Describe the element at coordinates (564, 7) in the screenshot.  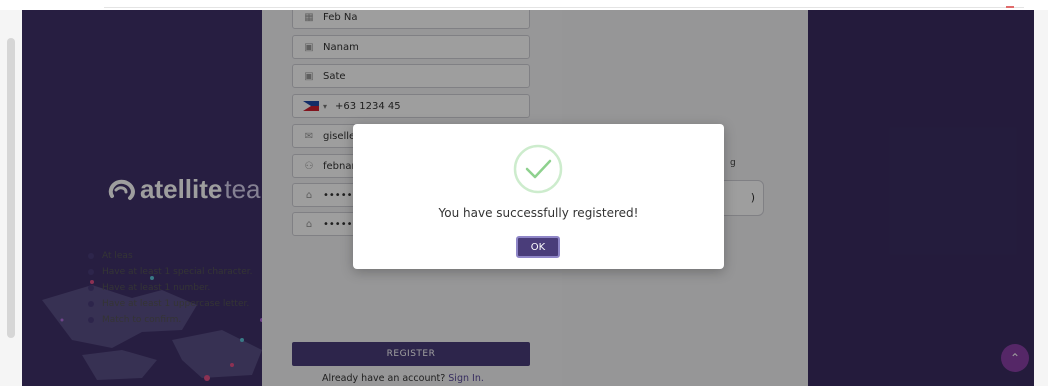
I see `top-divider` at that location.